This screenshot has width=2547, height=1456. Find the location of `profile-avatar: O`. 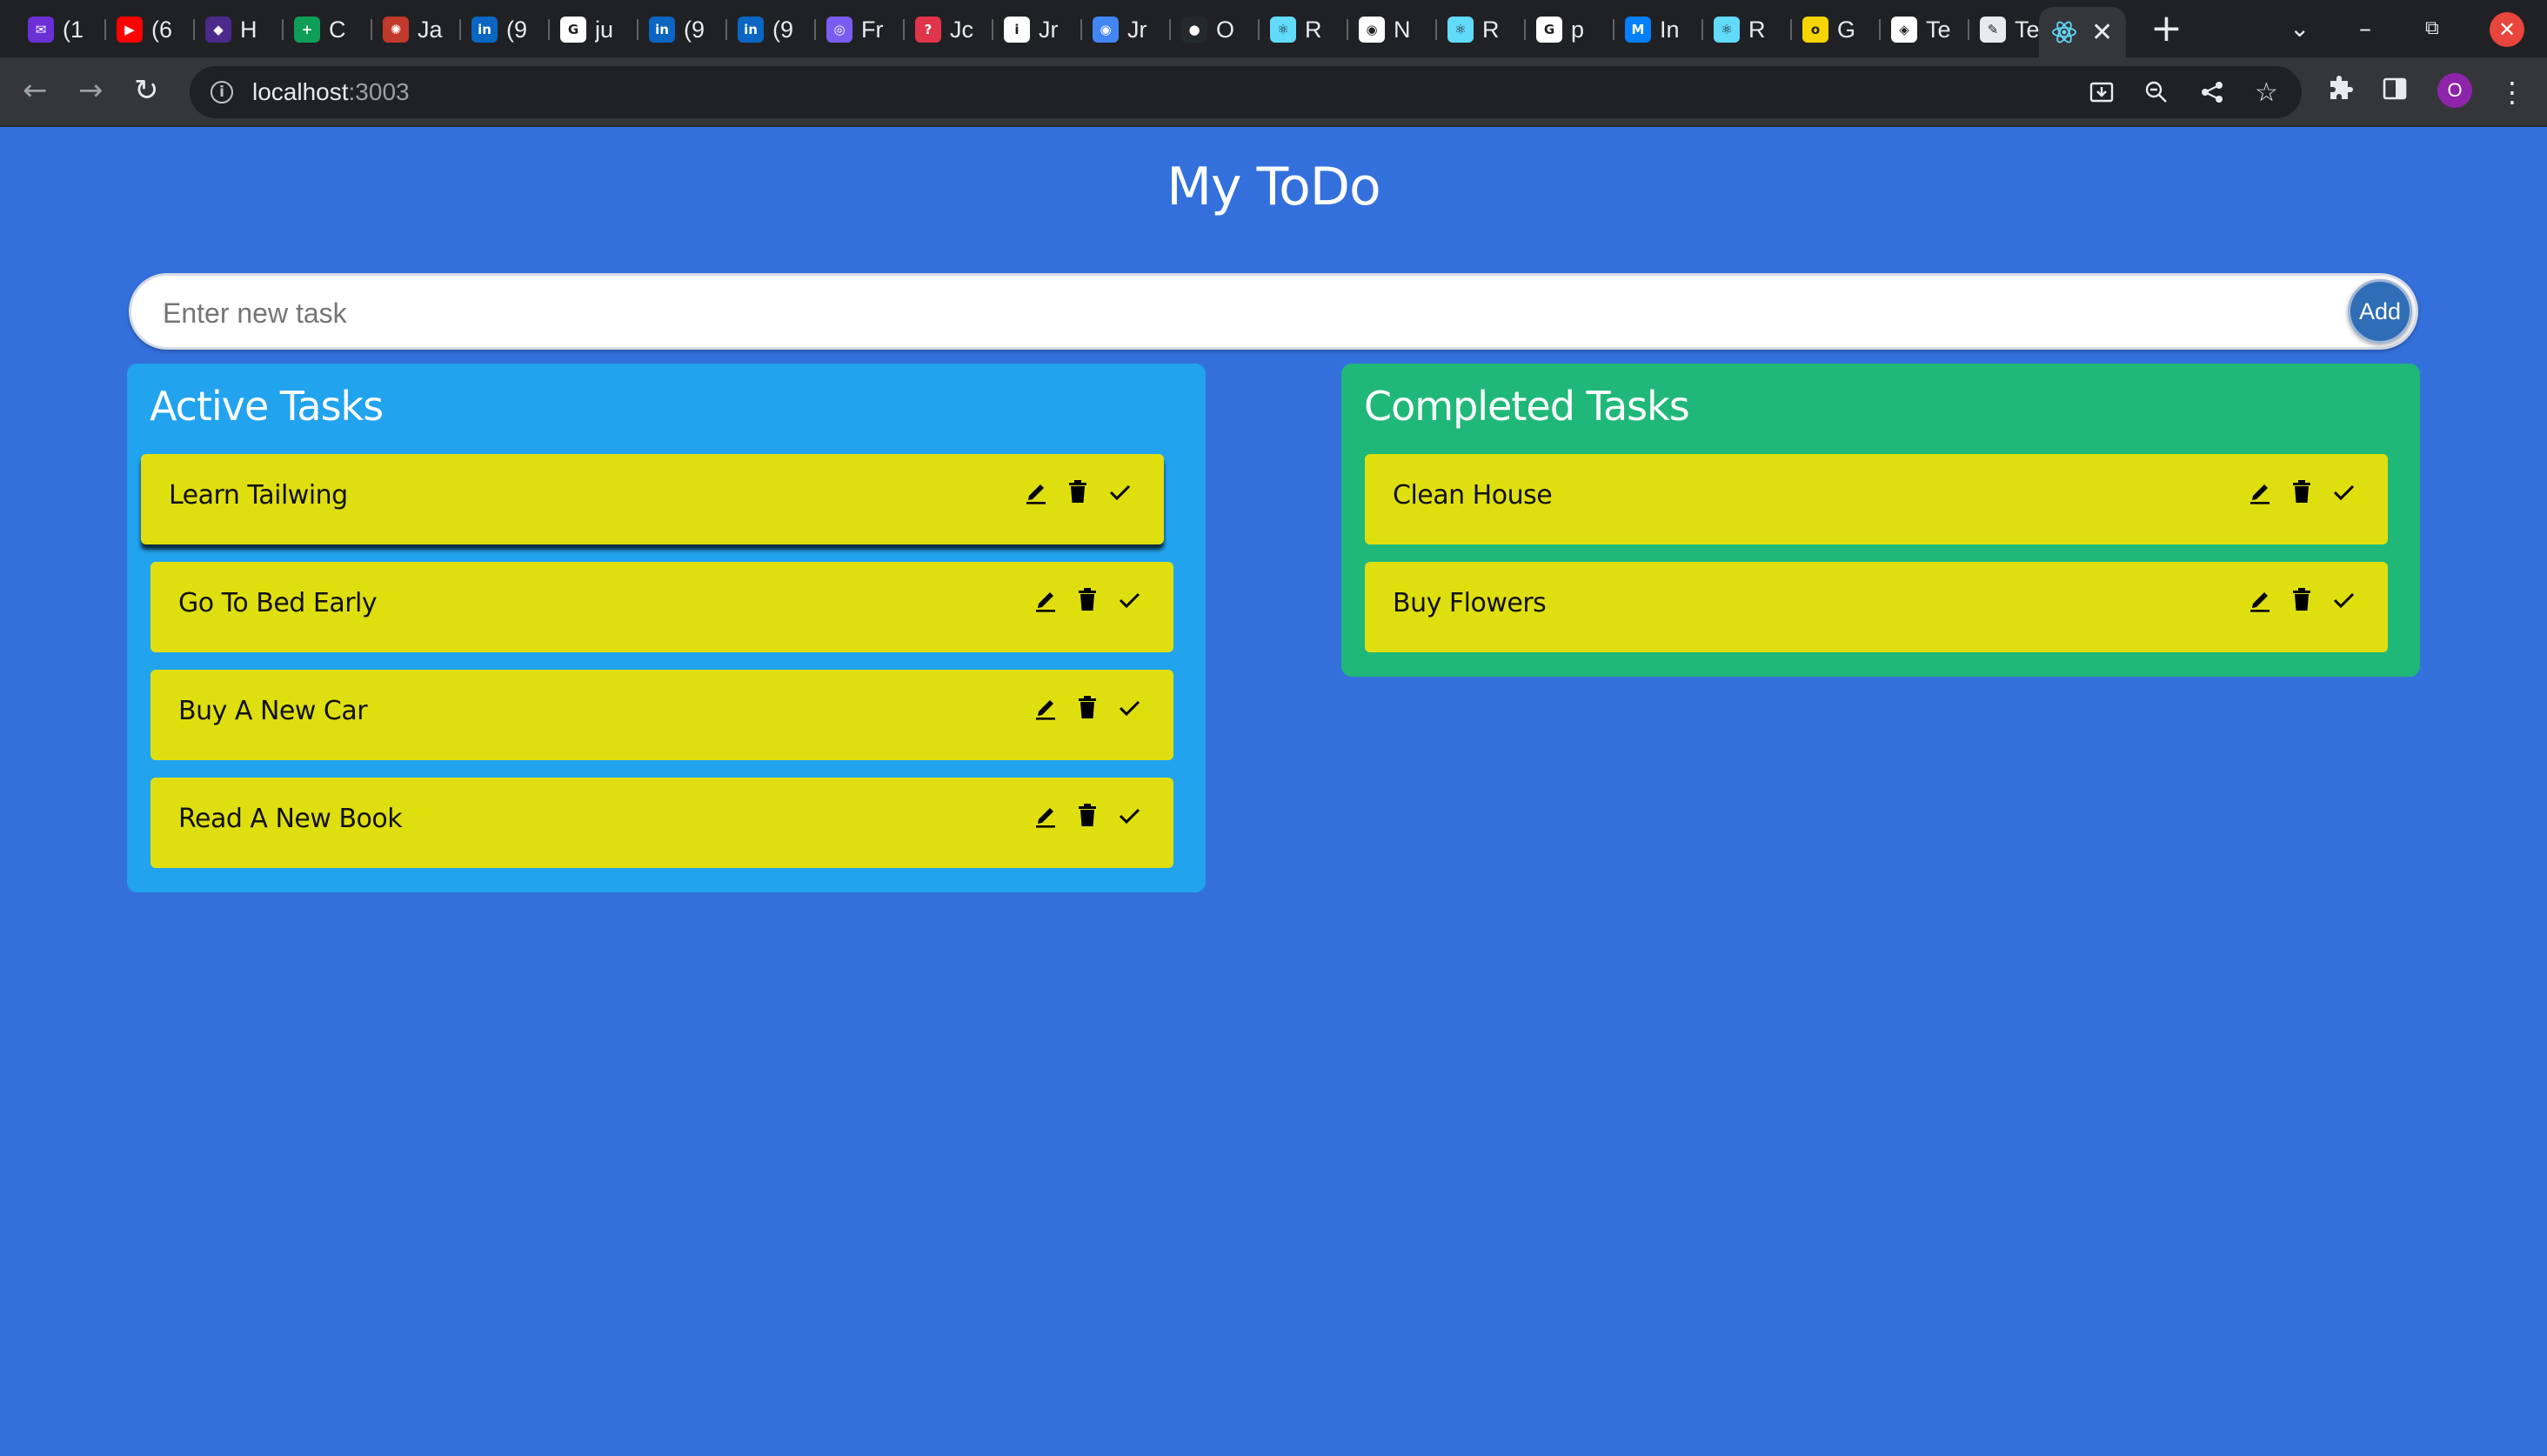

profile-avatar: O is located at coordinates (2454, 90).